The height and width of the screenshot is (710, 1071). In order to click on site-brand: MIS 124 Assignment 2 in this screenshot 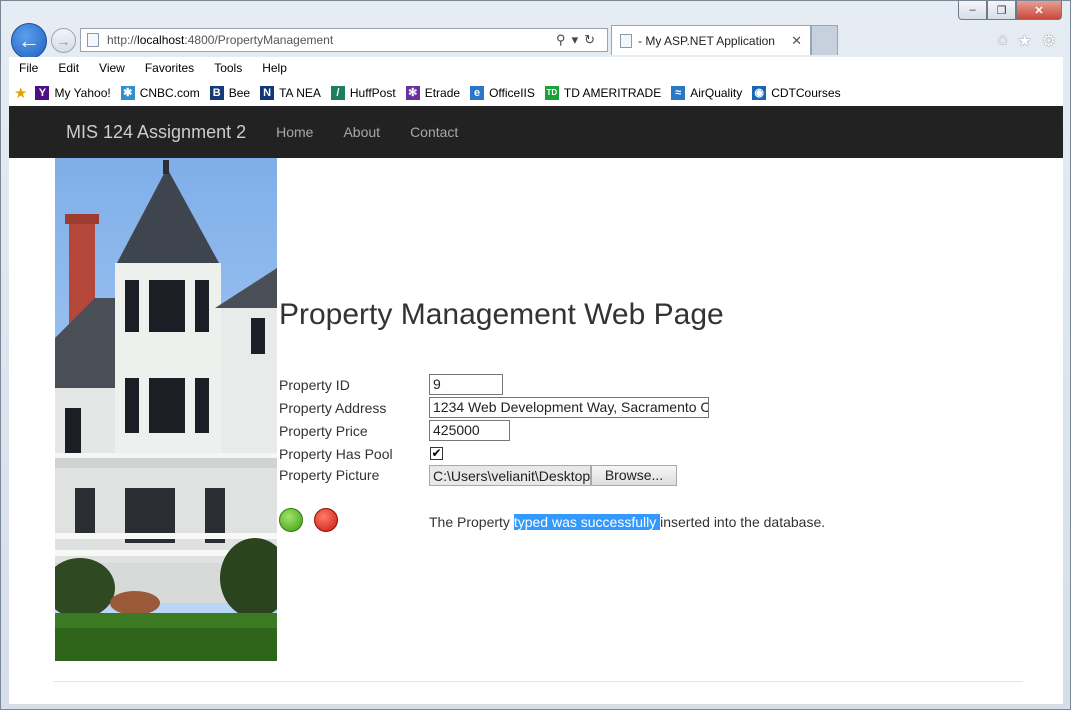, I will do `click(156, 132)`.